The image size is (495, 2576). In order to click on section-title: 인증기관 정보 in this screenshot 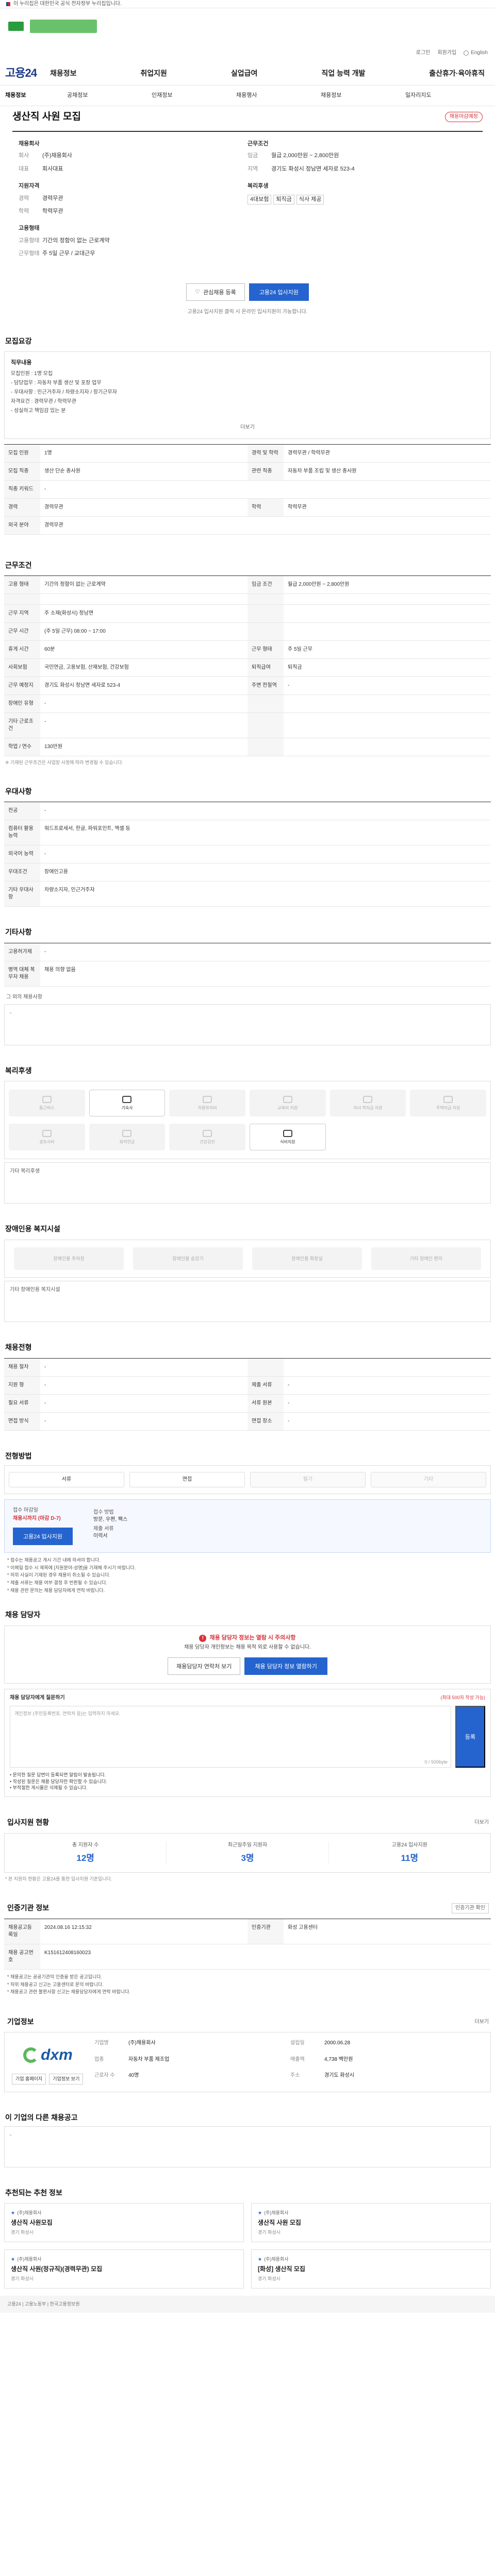, I will do `click(28, 1908)`.